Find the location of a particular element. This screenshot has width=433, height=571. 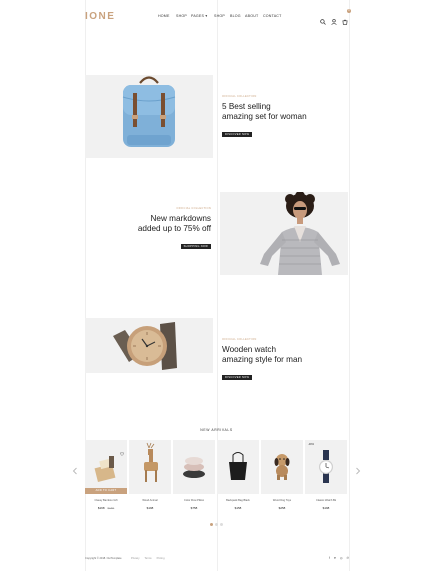

feature-title-line1: Wooden watch is located at coordinates (249, 349).